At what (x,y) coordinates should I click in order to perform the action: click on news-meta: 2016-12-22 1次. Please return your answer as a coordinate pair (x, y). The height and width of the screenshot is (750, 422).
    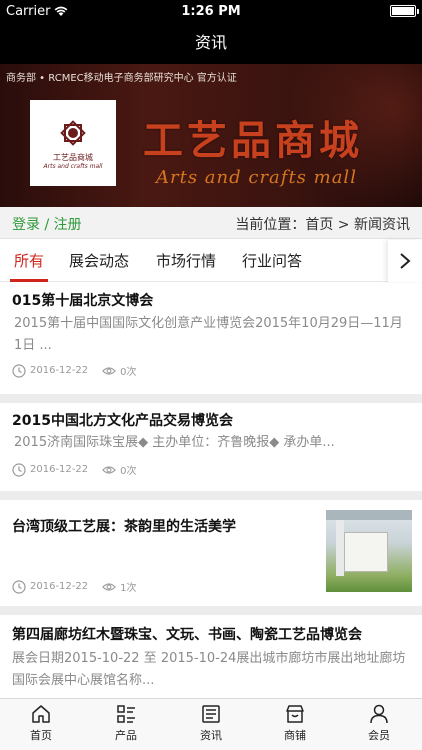
    Looking at the image, I should click on (74, 586).